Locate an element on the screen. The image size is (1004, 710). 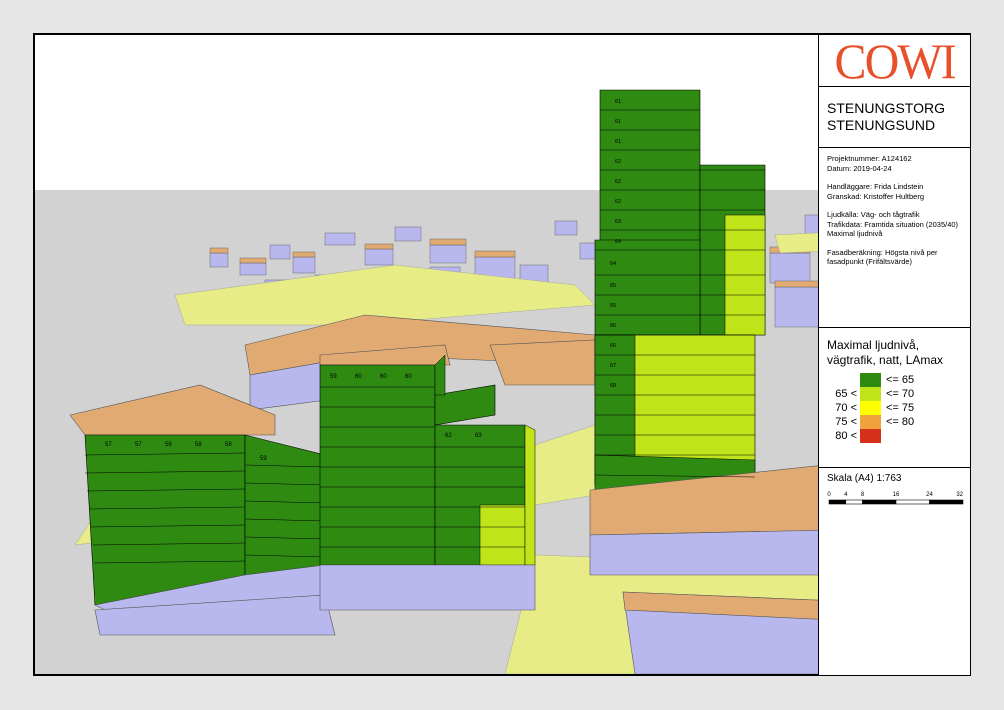
legend-title-line2: vägtrafik, natt, LAmax is located at coordinates (885, 360).